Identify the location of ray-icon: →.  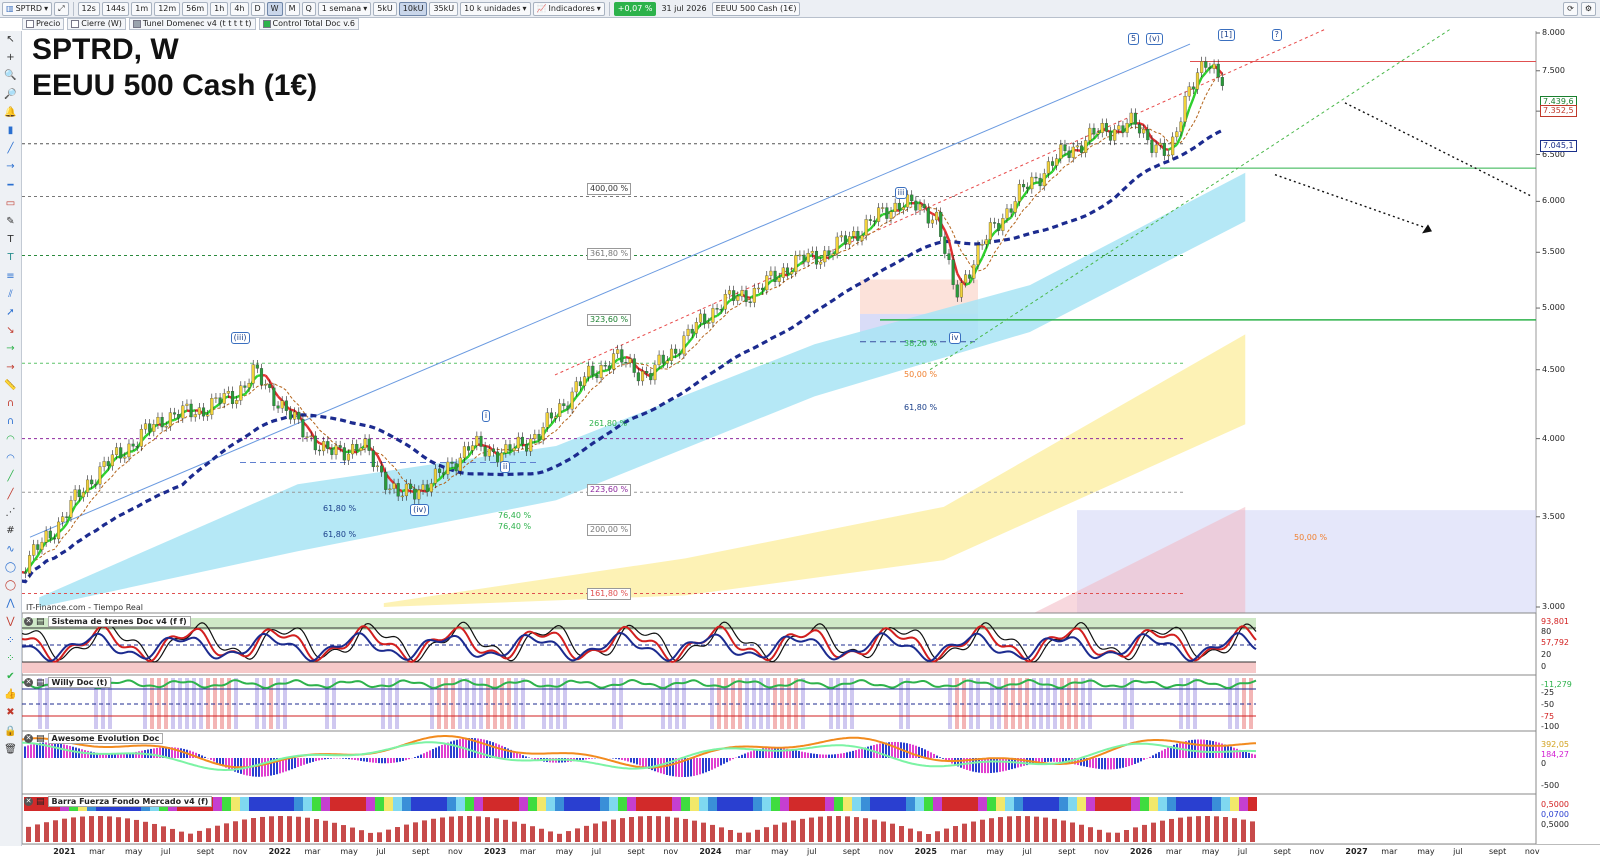
(10, 167).